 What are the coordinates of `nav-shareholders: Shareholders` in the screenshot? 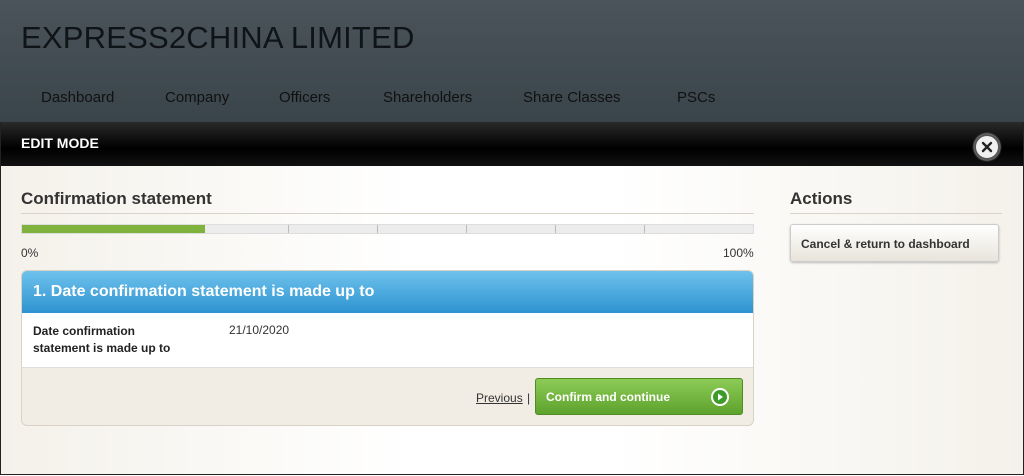 It's located at (427, 97).